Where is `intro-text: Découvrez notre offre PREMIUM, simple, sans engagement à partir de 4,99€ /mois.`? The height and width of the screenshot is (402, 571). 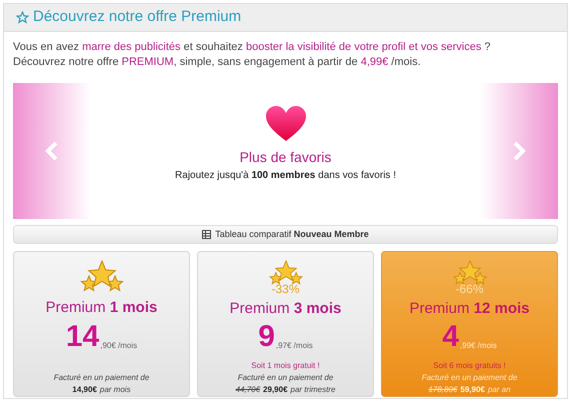 intro-text: Découvrez notre offre PREMIUM, simple, sans engagement à partir de 4,99€ /mois. is located at coordinates (217, 62).